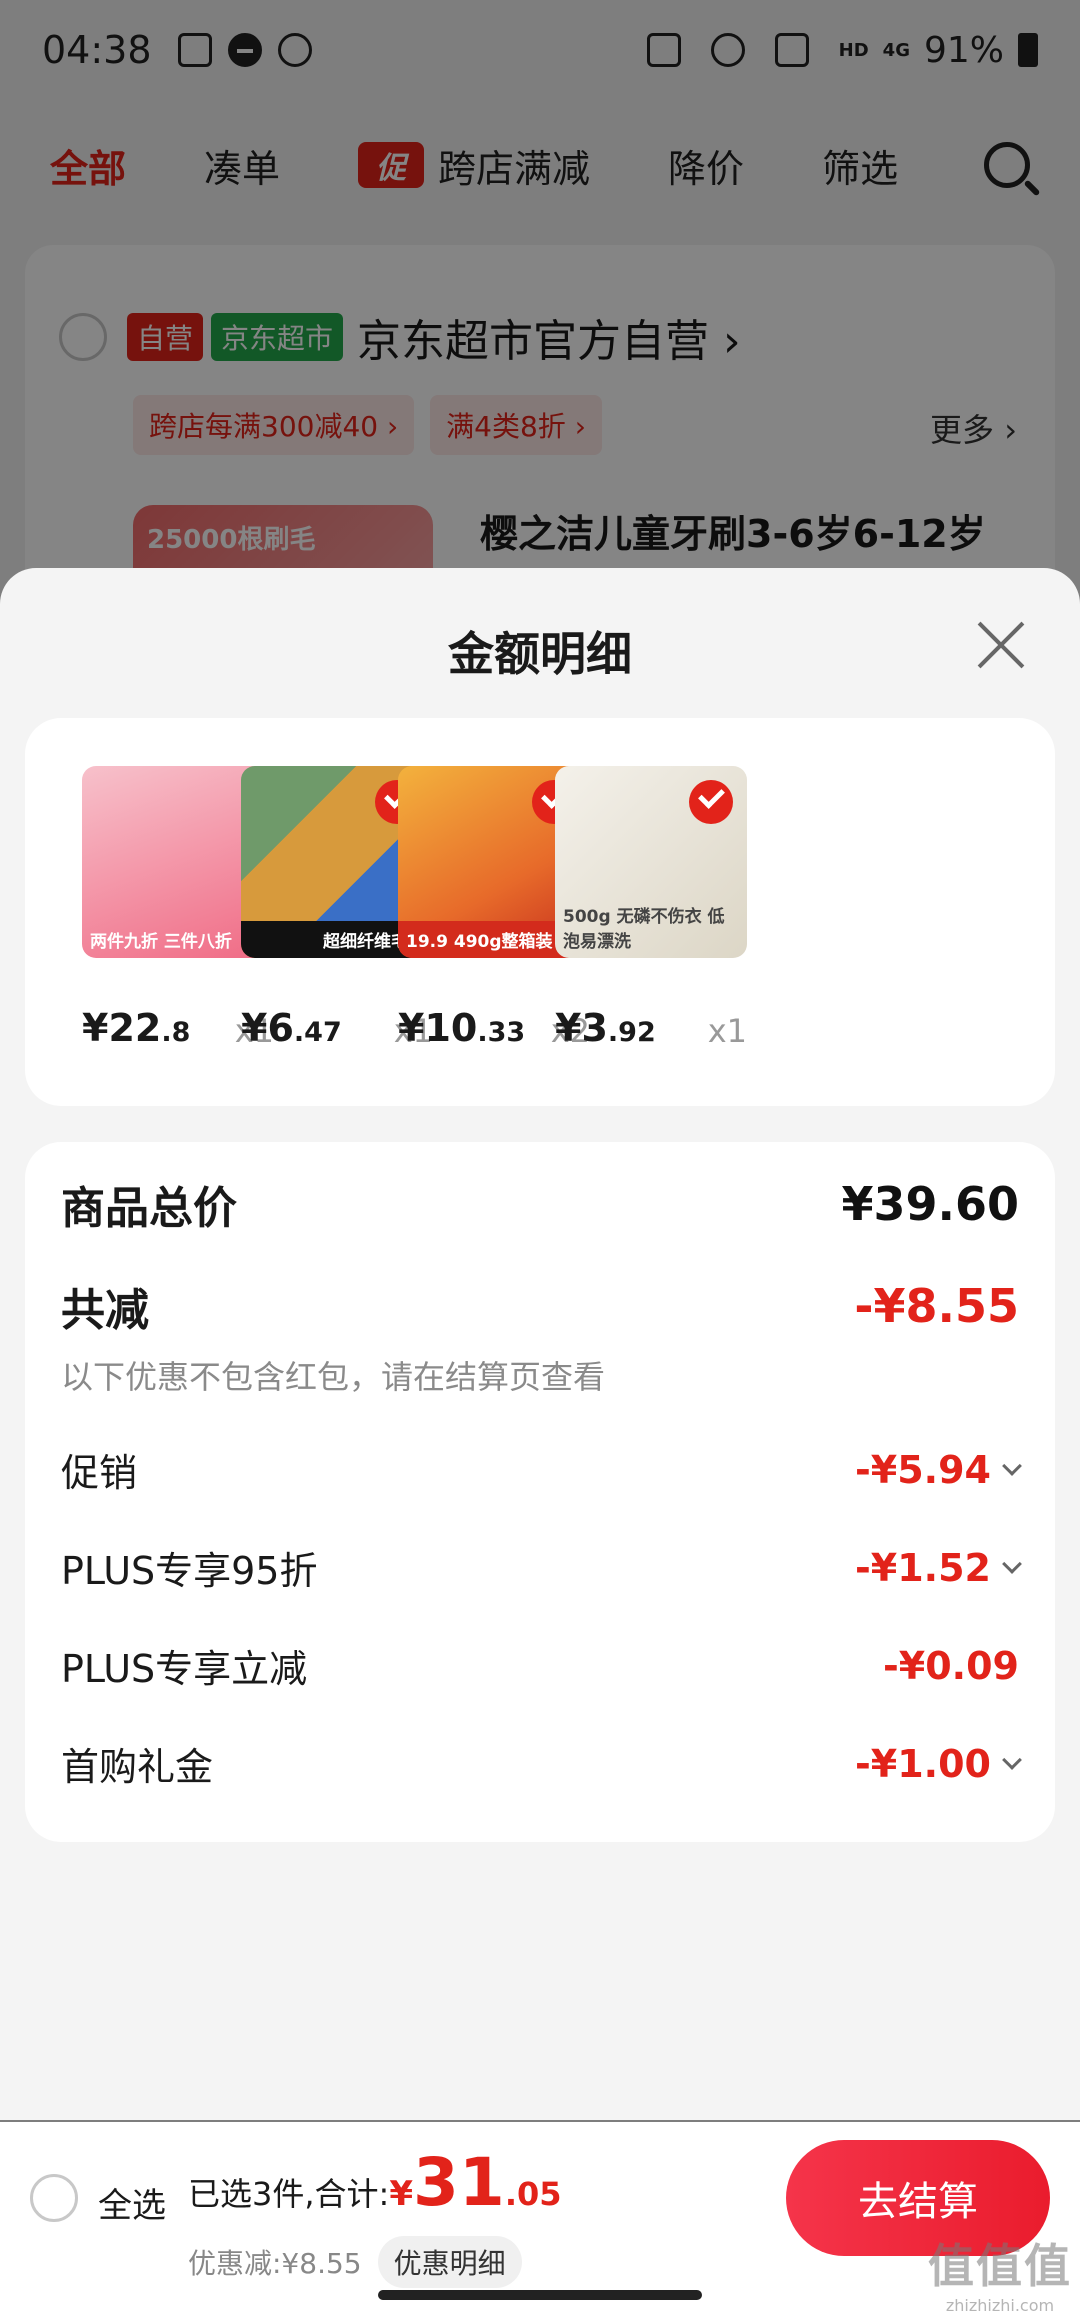 The height and width of the screenshot is (2316, 1080). I want to click on check-icon, so click(711, 802).